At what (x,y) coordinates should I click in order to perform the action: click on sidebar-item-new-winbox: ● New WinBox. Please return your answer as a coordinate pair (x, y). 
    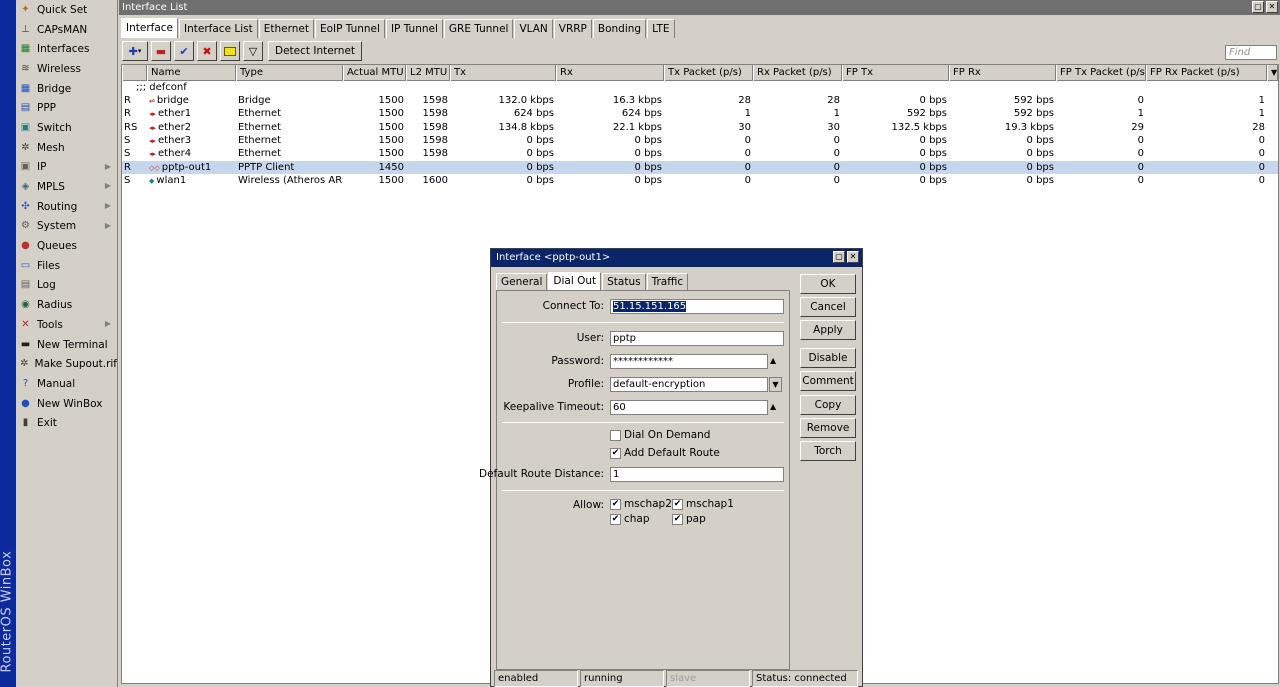
    Looking at the image, I should click on (66, 404).